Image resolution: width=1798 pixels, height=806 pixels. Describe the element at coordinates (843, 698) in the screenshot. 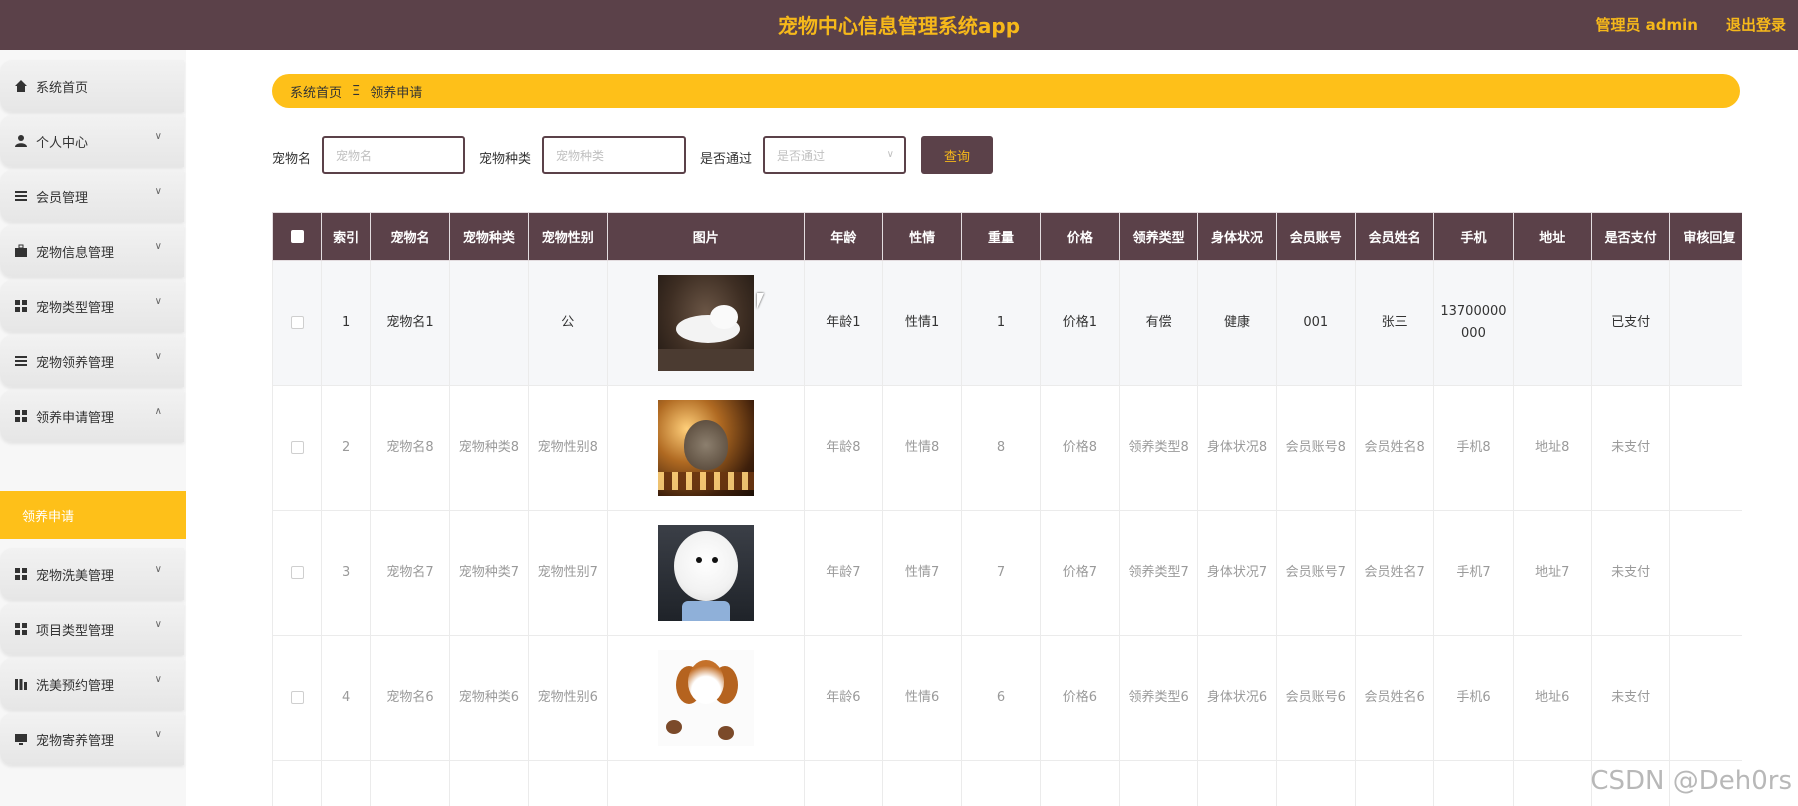

I see `cell-age: 年龄6` at that location.